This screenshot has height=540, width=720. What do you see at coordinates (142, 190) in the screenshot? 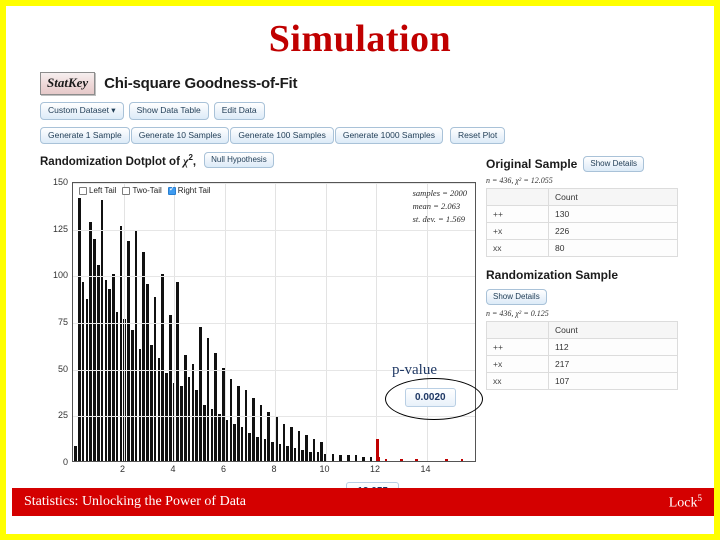
I see `two-tail-option: Two-Tail` at bounding box center [142, 190].